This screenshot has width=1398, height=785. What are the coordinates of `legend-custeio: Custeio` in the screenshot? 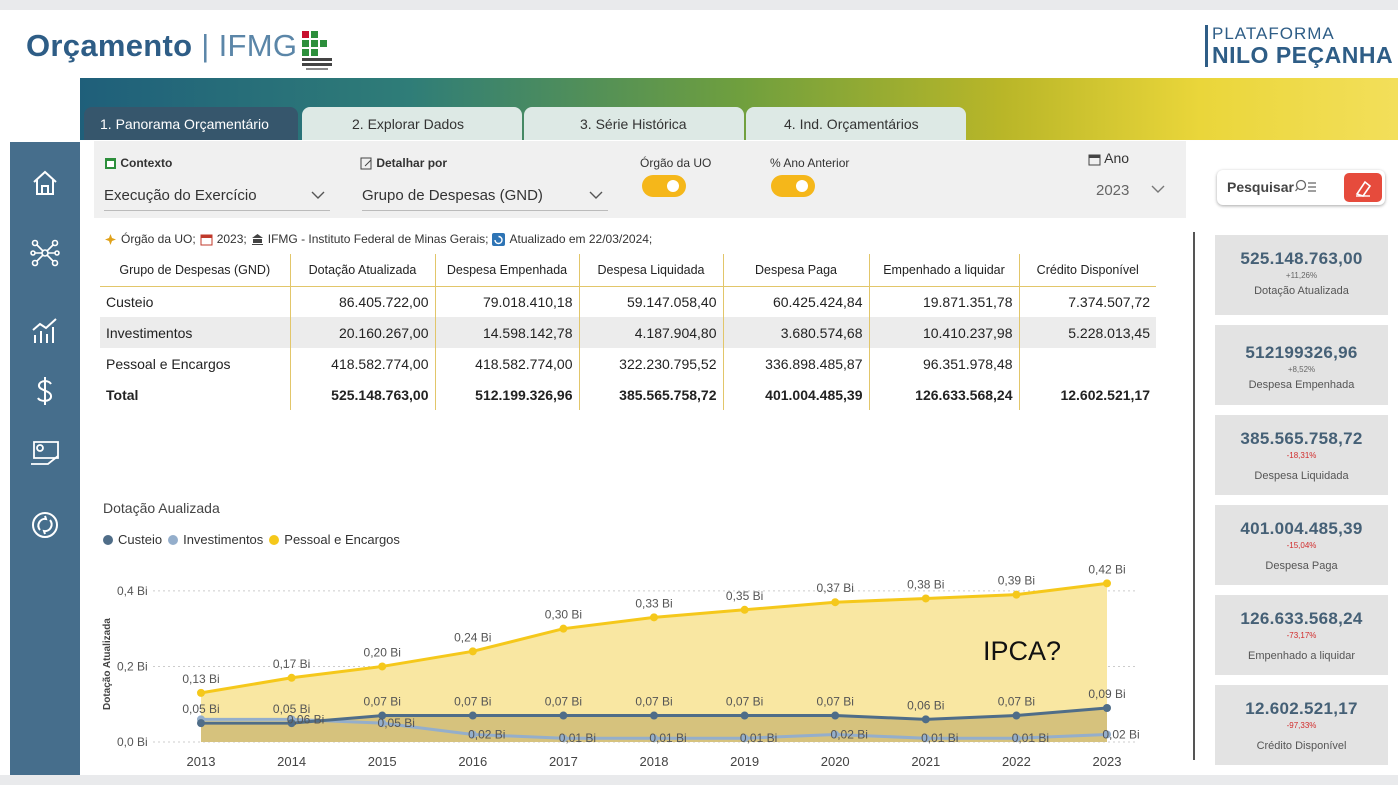 It's located at (140, 539).